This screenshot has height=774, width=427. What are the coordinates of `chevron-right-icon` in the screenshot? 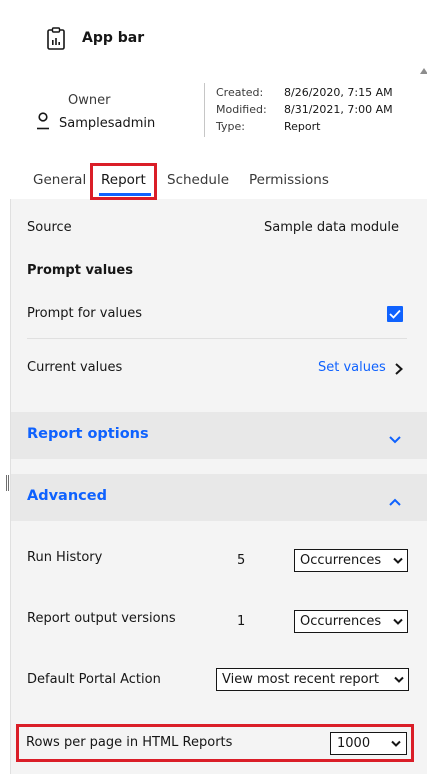 It's located at (399, 368).